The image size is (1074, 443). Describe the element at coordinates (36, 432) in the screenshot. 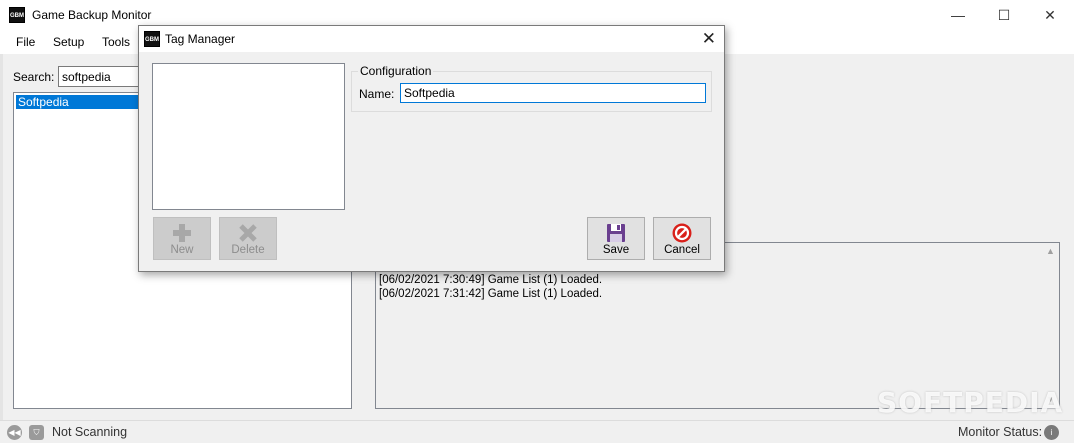

I see `shield-icon: ⛉` at that location.